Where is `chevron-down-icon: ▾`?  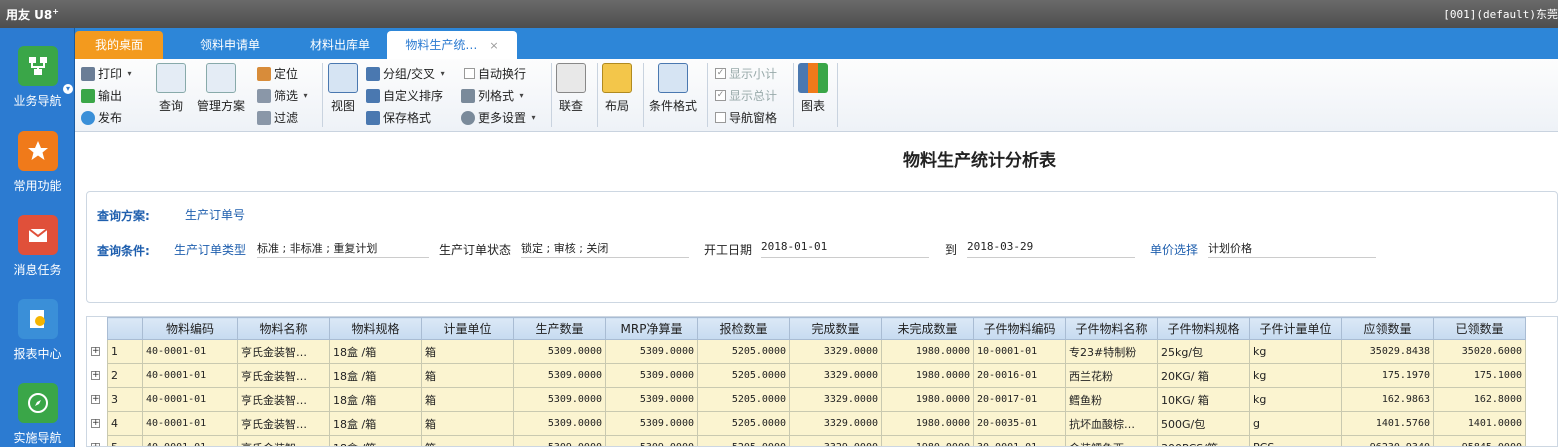 chevron-down-icon: ▾ is located at coordinates (68, 89).